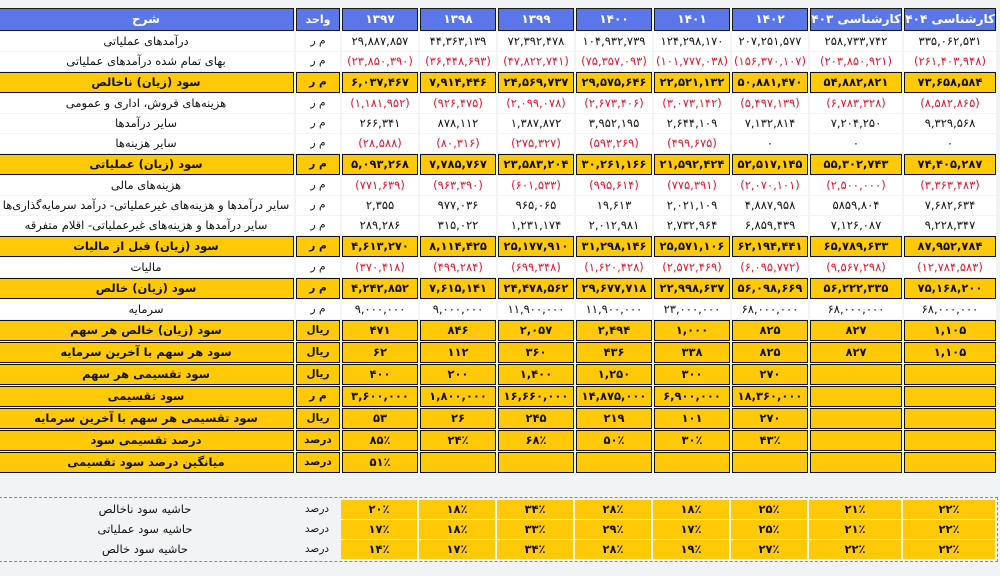 The height and width of the screenshot is (576, 1000). Describe the element at coordinates (380, 205) in the screenshot. I see `cell-value: ۲,۳۵۵` at that location.